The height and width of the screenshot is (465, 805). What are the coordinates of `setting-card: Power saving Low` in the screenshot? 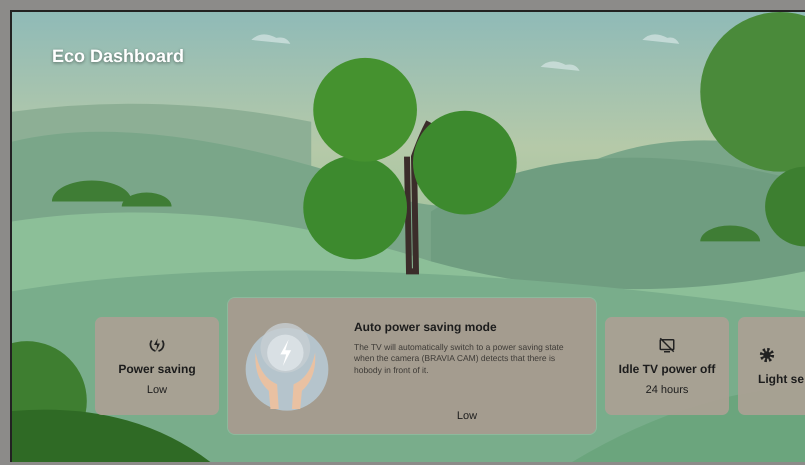 It's located at (157, 366).